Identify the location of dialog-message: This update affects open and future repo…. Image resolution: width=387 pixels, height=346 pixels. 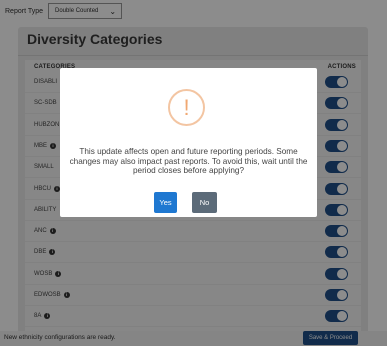
(188, 161).